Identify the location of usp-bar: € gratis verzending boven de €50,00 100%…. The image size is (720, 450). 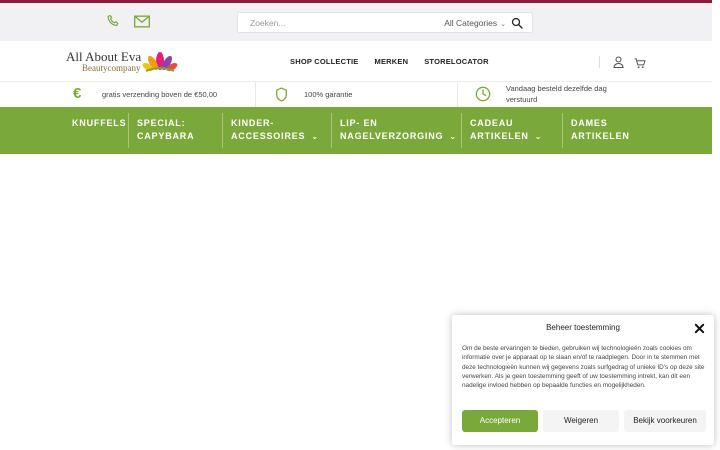
(356, 94).